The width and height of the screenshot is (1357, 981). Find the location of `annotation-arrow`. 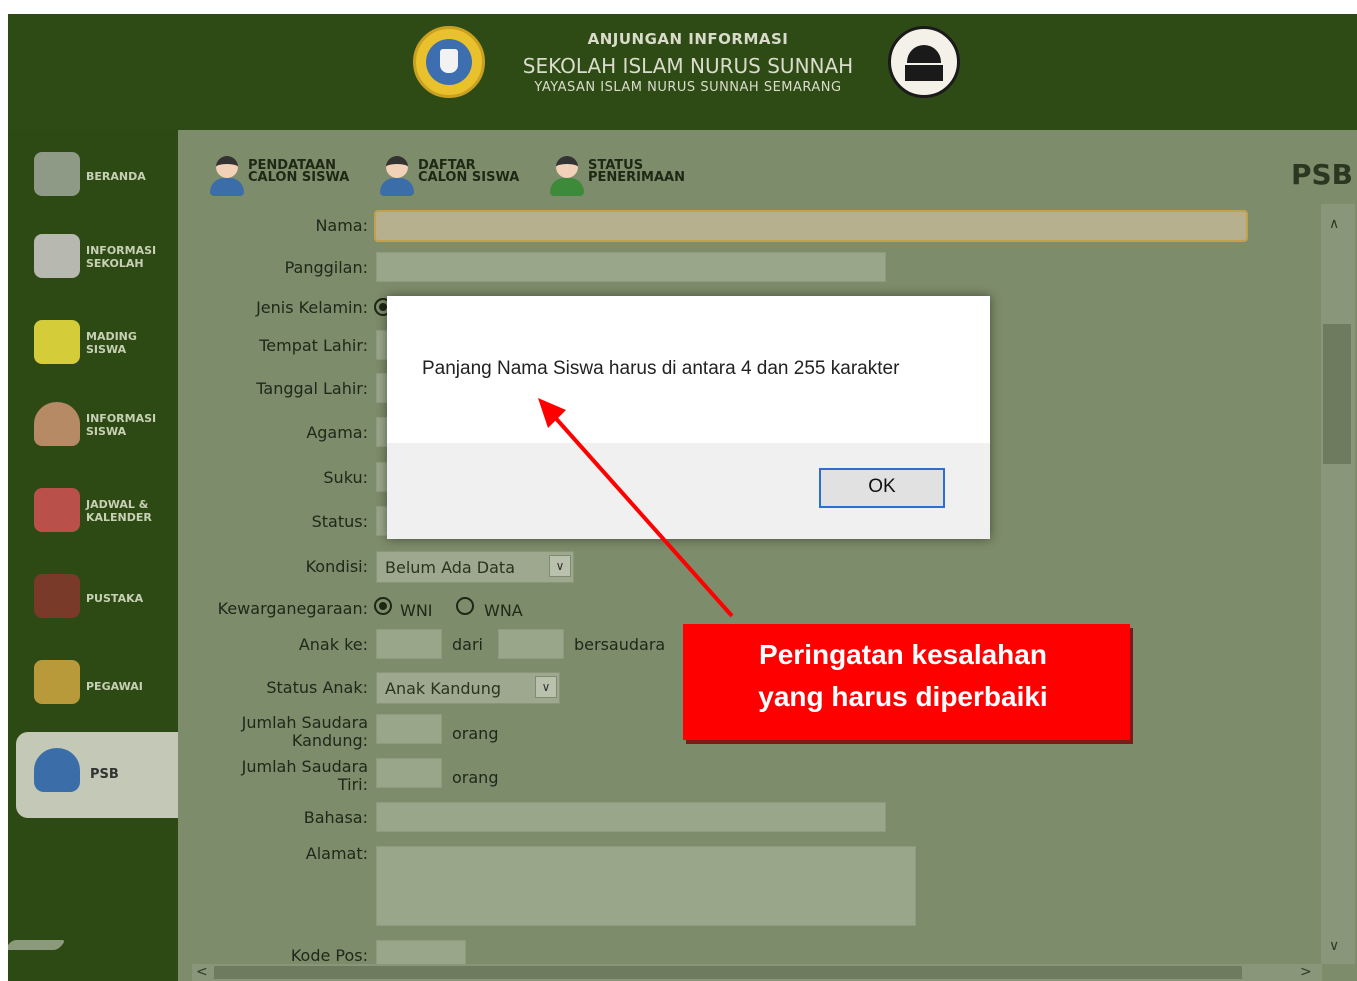

annotation-arrow is located at coordinates (636, 508).